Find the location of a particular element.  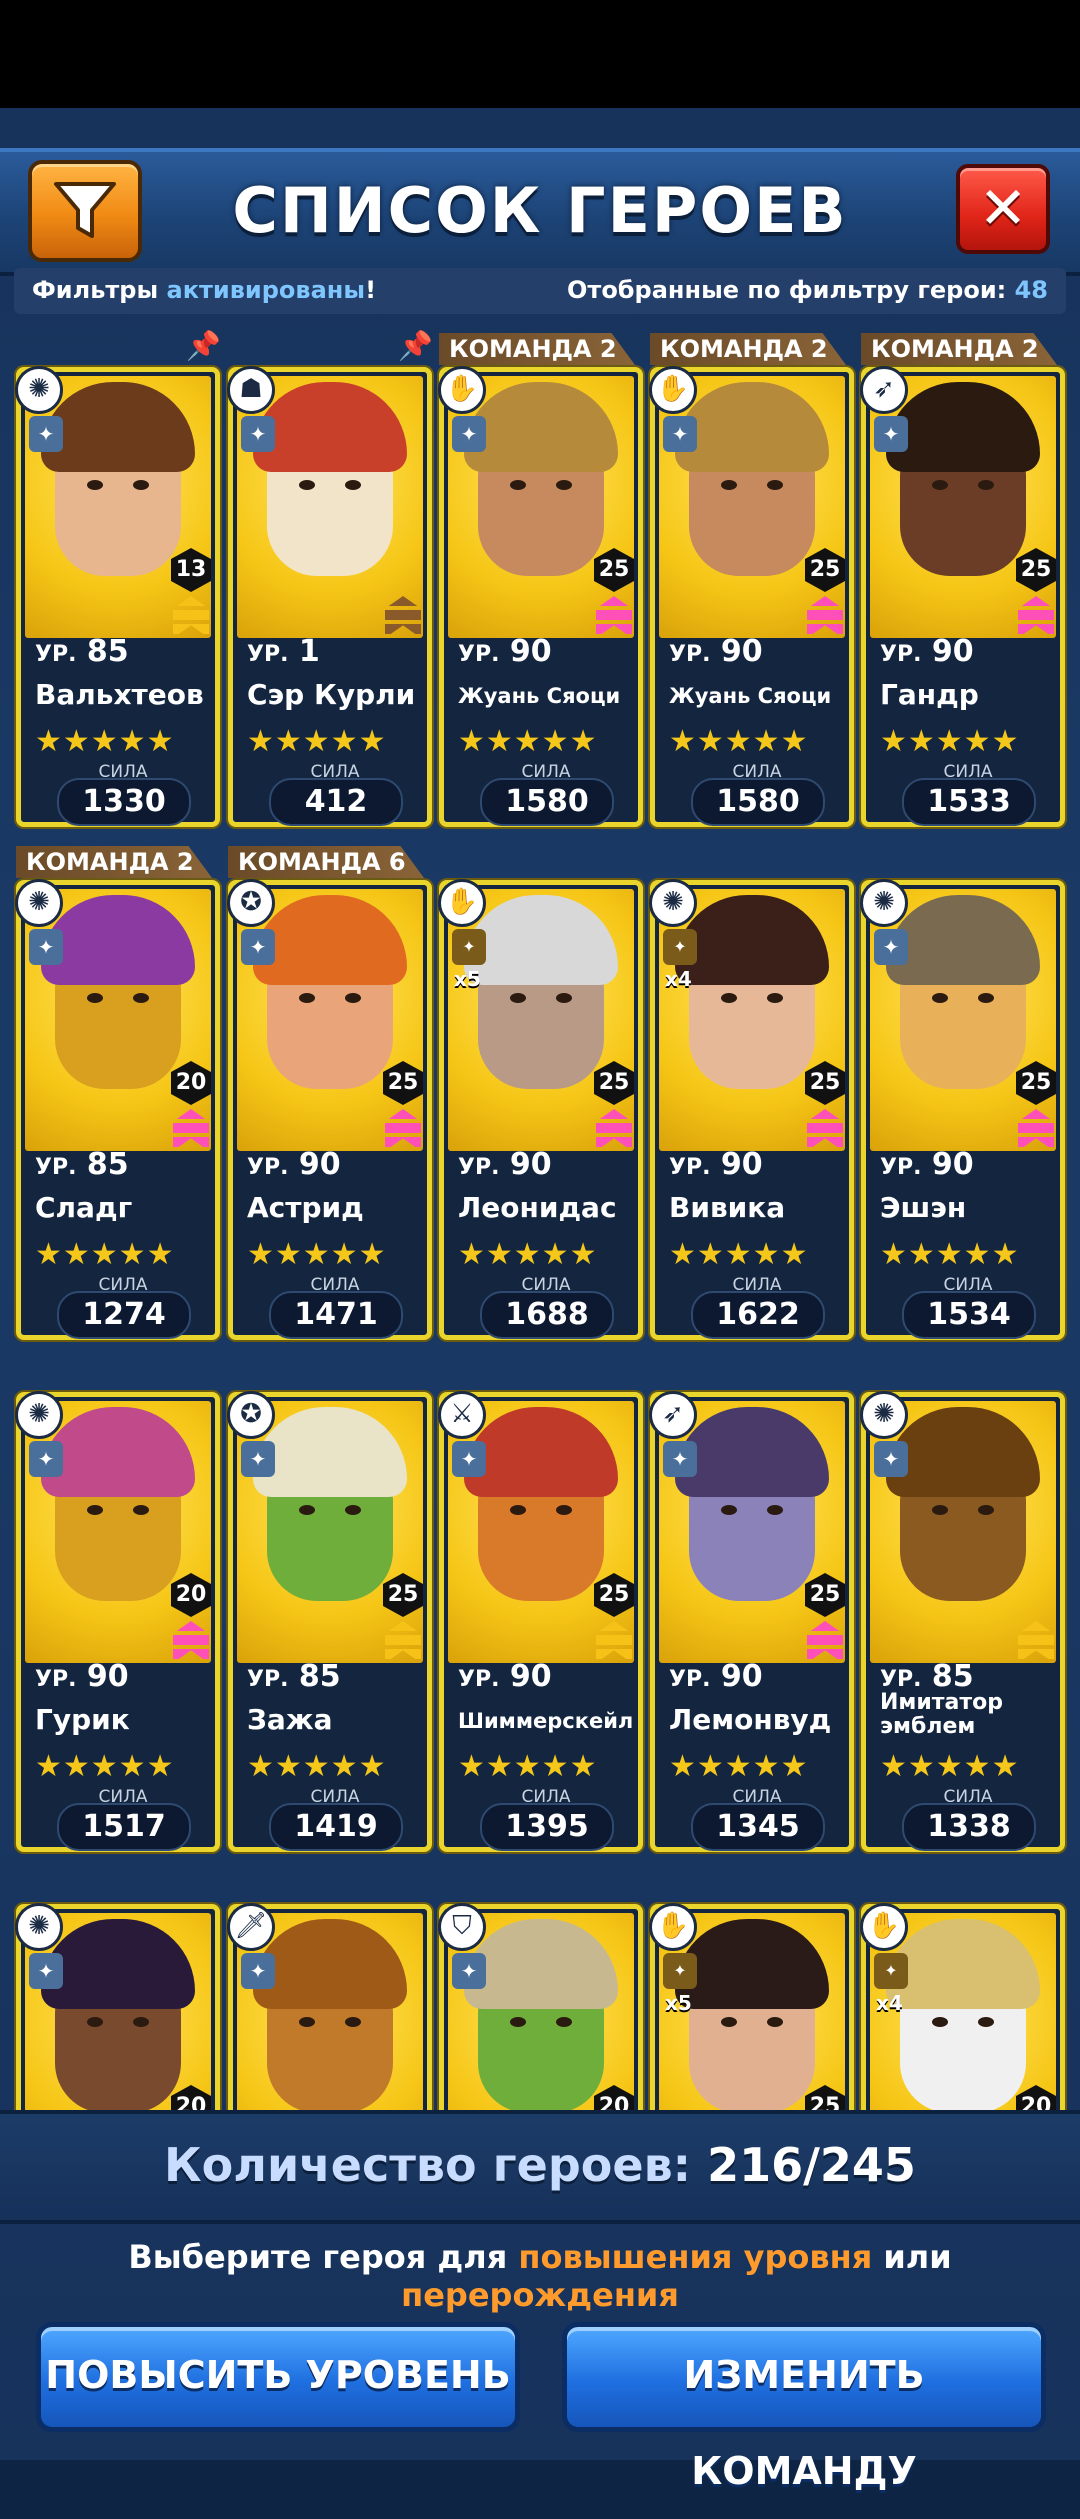

sword-icon: 🗡 is located at coordinates (251, 1927).